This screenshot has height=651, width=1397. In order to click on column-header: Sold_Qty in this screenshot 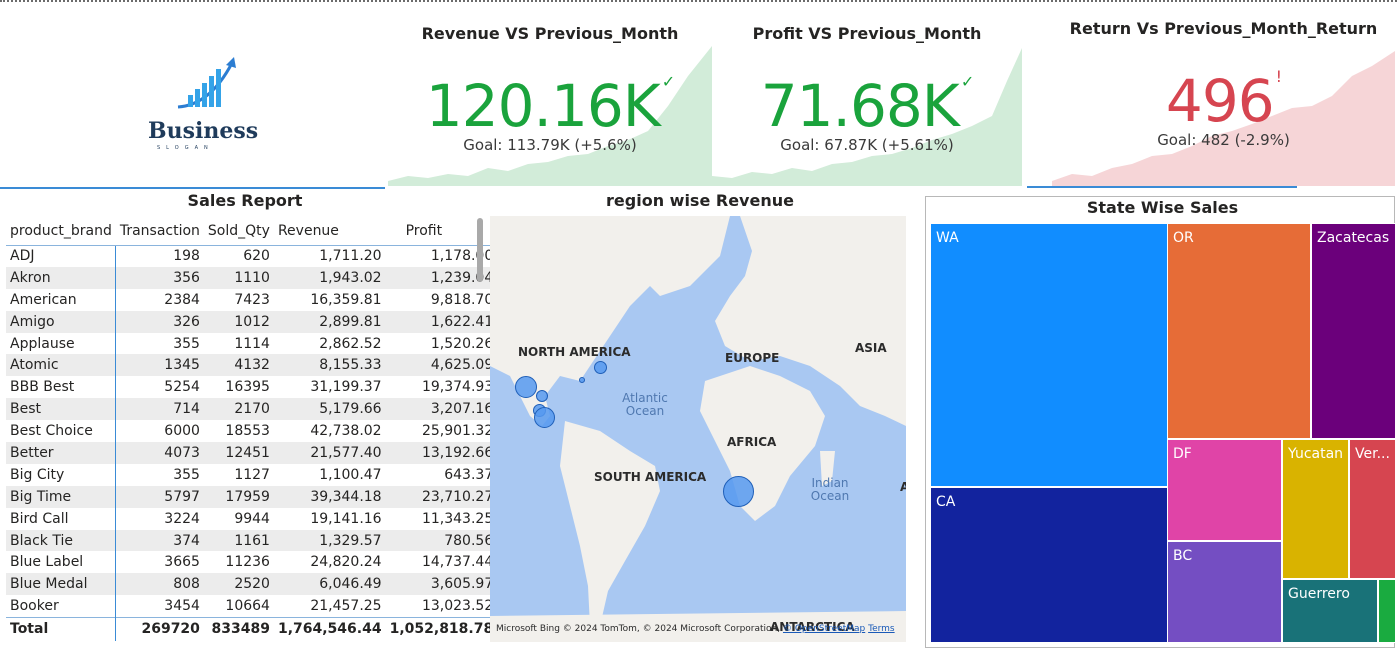, I will do `click(238, 231)`.